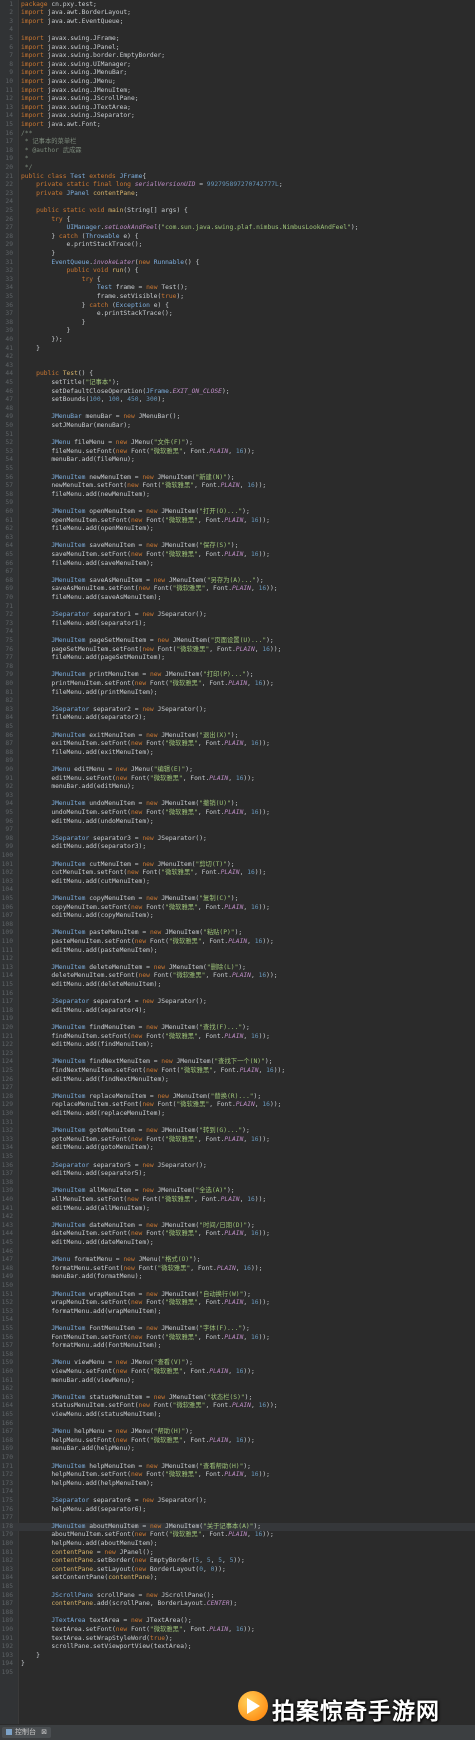 The image size is (475, 1740). I want to click on code-line: 81 fileMenu.add(printMenuItem);, so click(237, 693).